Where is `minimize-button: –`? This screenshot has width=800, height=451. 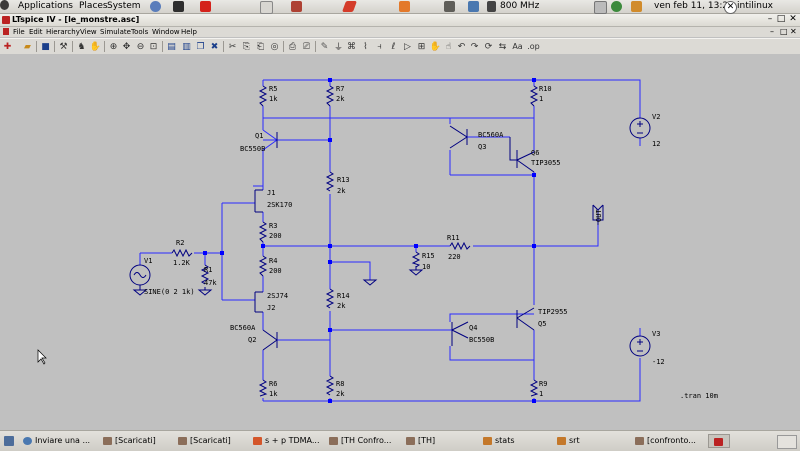 minimize-button: – is located at coordinates (770, 19).